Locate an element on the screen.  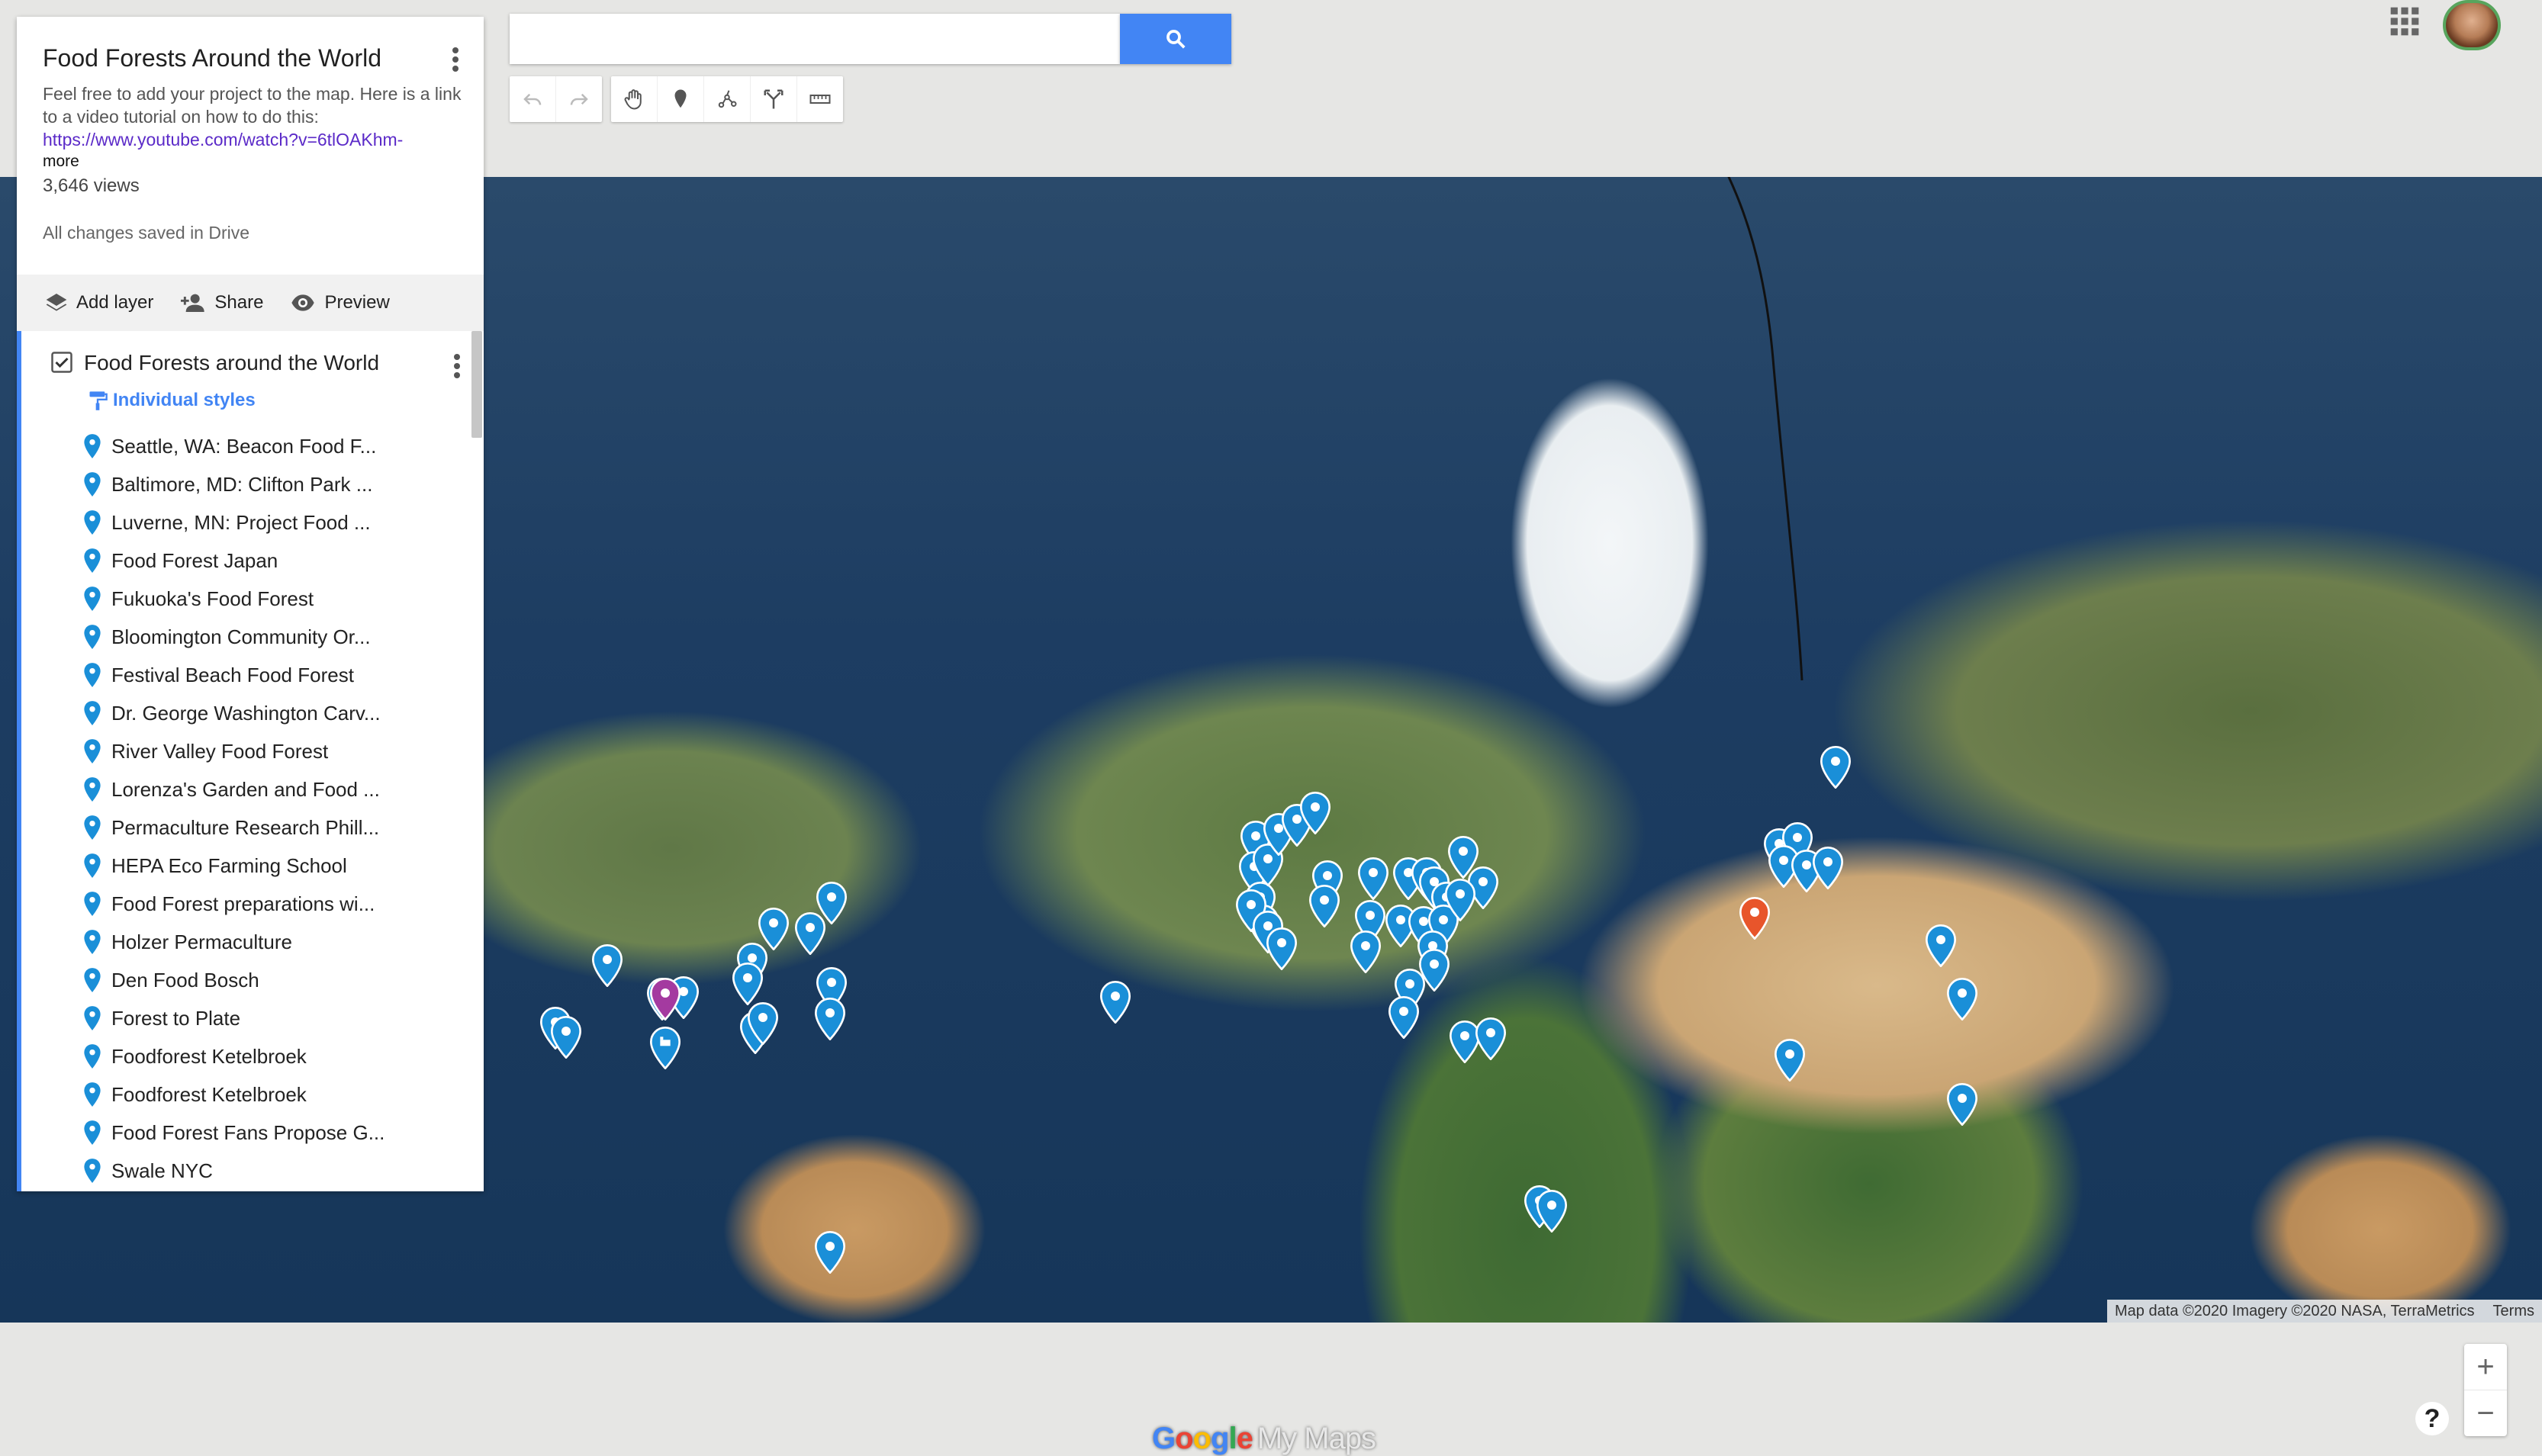
share-button: Share is located at coordinates (221, 303).